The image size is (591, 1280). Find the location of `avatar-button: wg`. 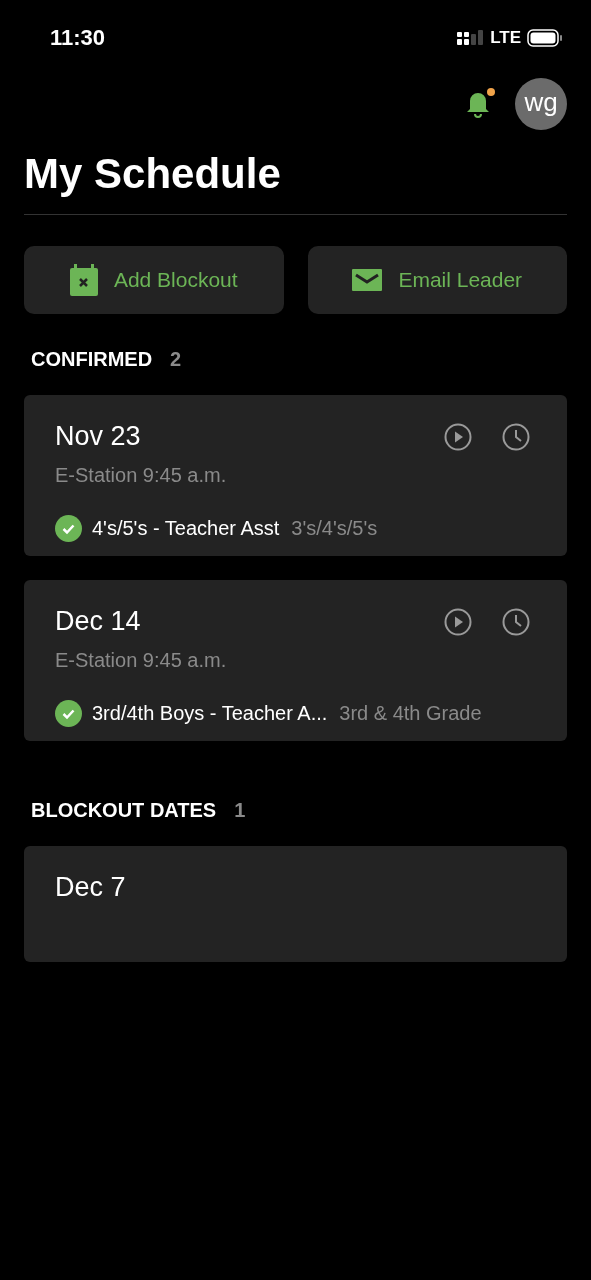

avatar-button: wg is located at coordinates (541, 104).